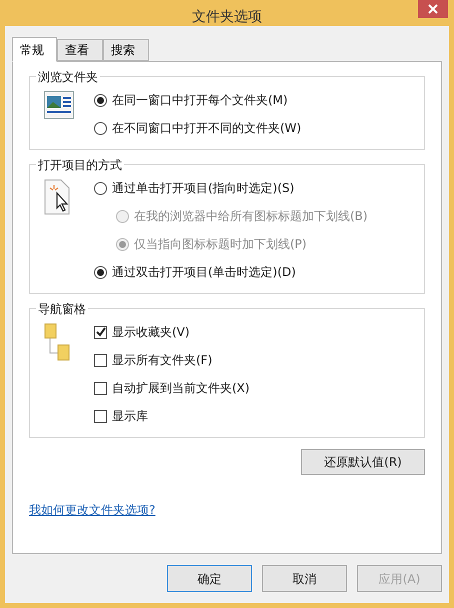 The width and height of the screenshot is (454, 608). I want to click on document-cursor-icon, so click(58, 197).